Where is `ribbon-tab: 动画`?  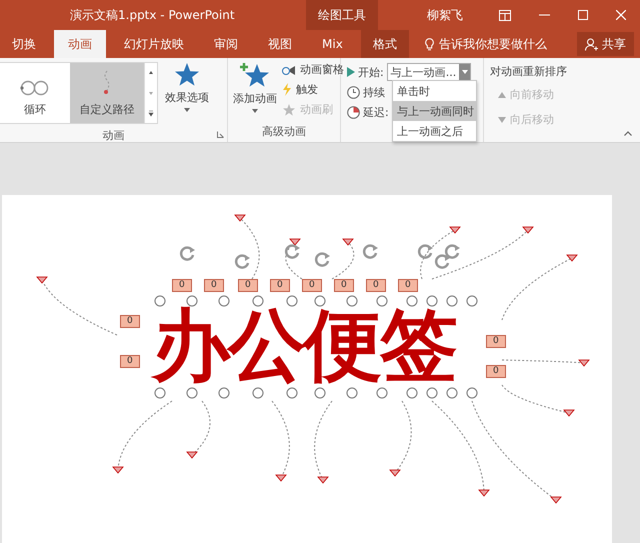
ribbon-tab: 动画 is located at coordinates (80, 44).